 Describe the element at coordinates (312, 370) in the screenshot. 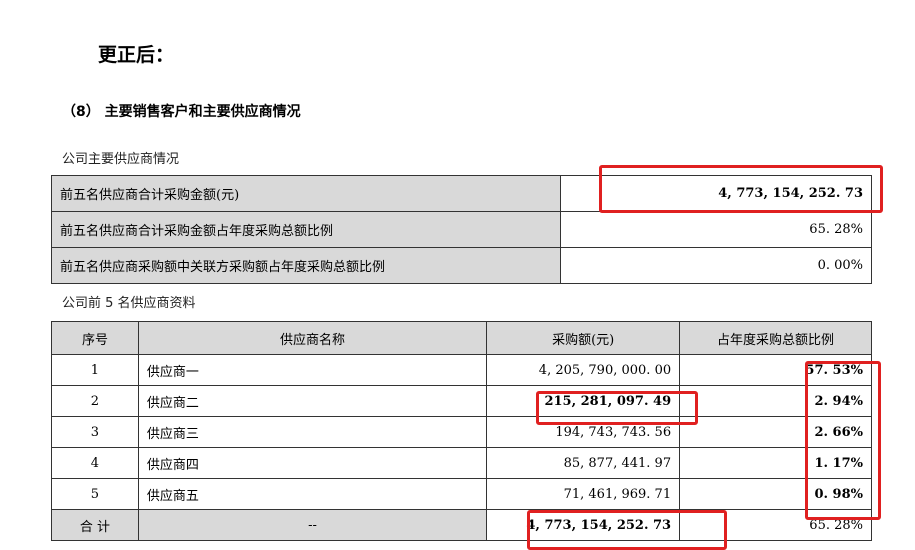

I see `row-name: 供应商一` at that location.